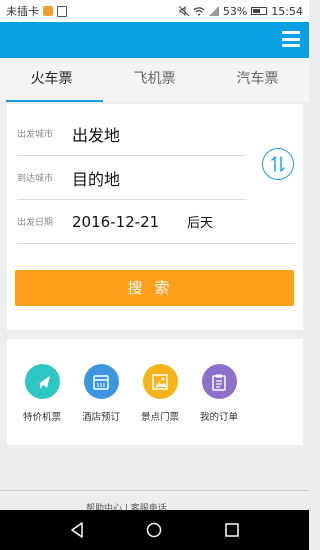 The width and height of the screenshot is (320, 550). I want to click on battery-percent: 53%, so click(235, 11).